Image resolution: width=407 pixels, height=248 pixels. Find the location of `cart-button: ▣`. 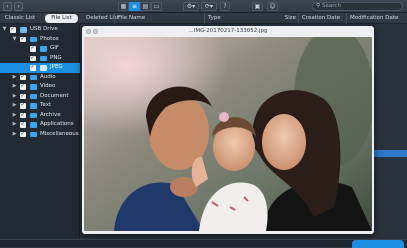

cart-button: ▣ is located at coordinates (257, 6).